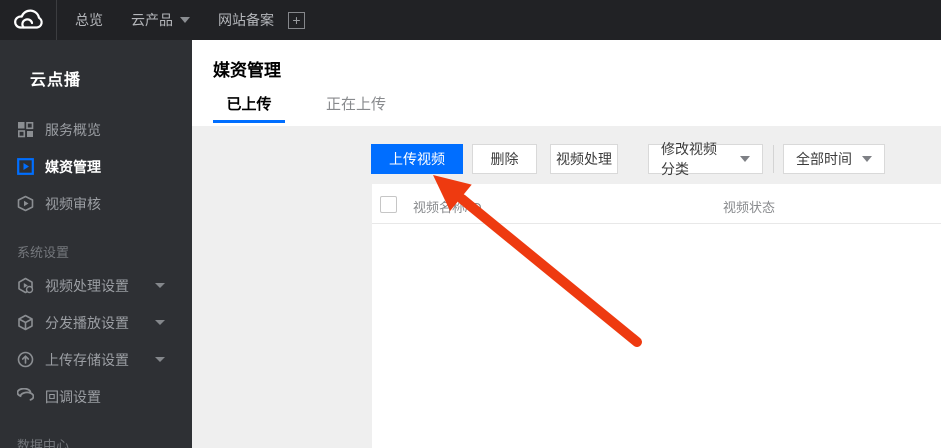 The height and width of the screenshot is (448, 941). I want to click on nav-cloud-products-label: 云产品, so click(152, 20).